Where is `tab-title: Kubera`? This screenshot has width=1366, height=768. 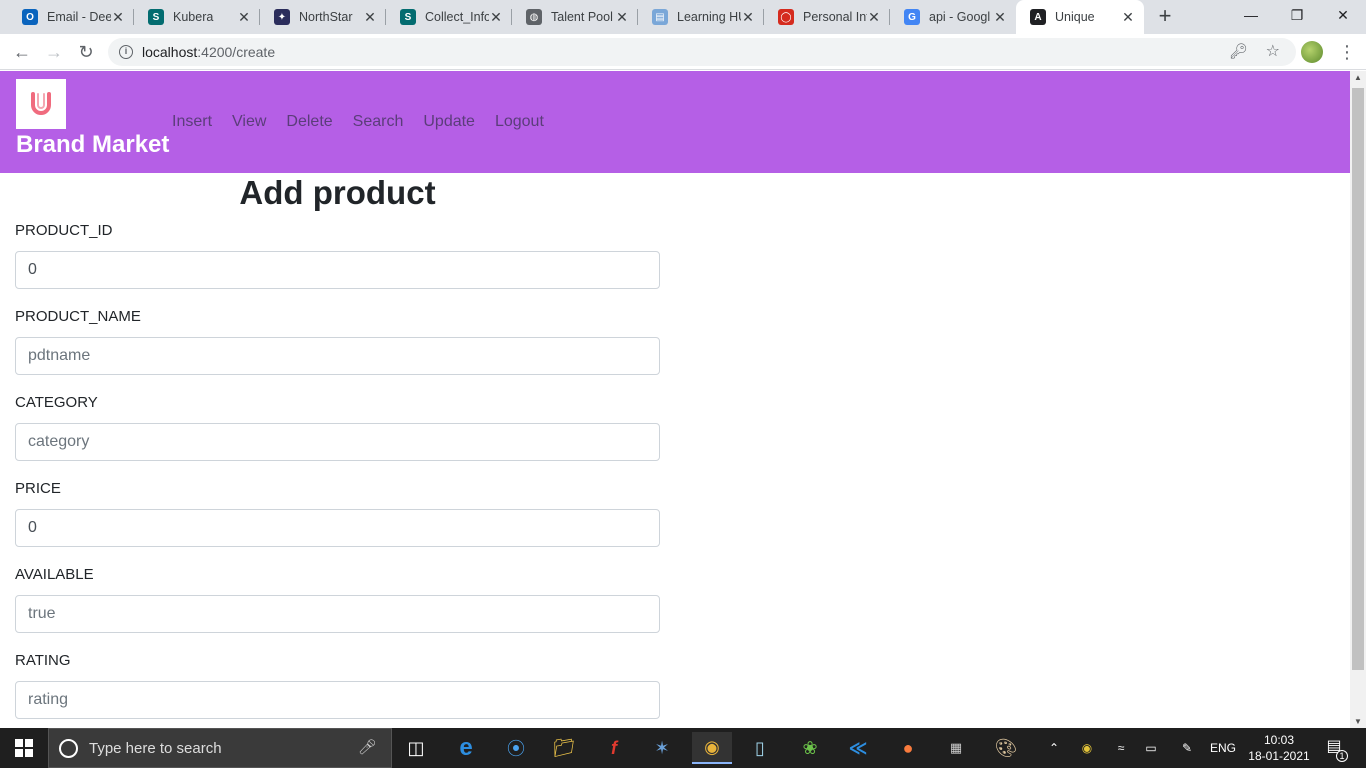
tab-title: Kubera is located at coordinates (193, 17).